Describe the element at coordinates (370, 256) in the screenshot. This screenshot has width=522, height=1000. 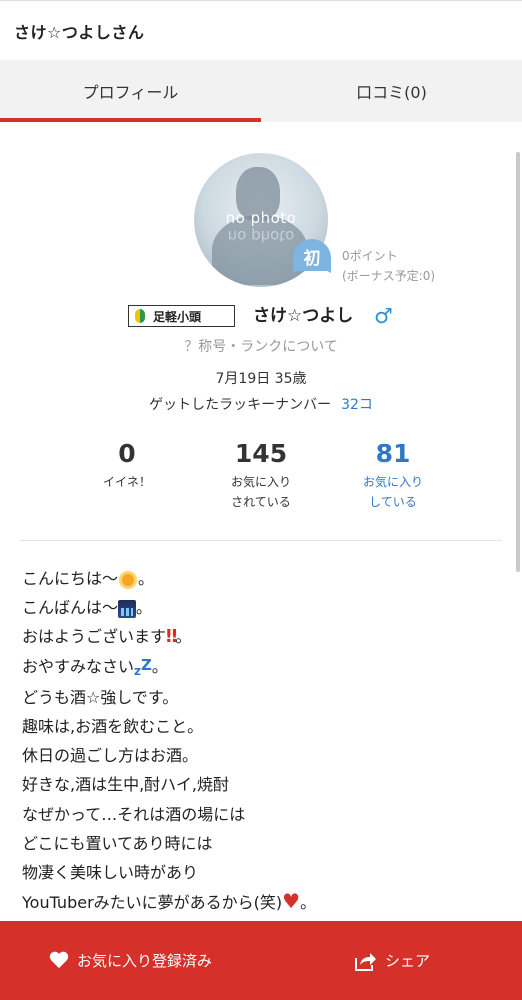
I see `points-text: 0ポイント` at that location.